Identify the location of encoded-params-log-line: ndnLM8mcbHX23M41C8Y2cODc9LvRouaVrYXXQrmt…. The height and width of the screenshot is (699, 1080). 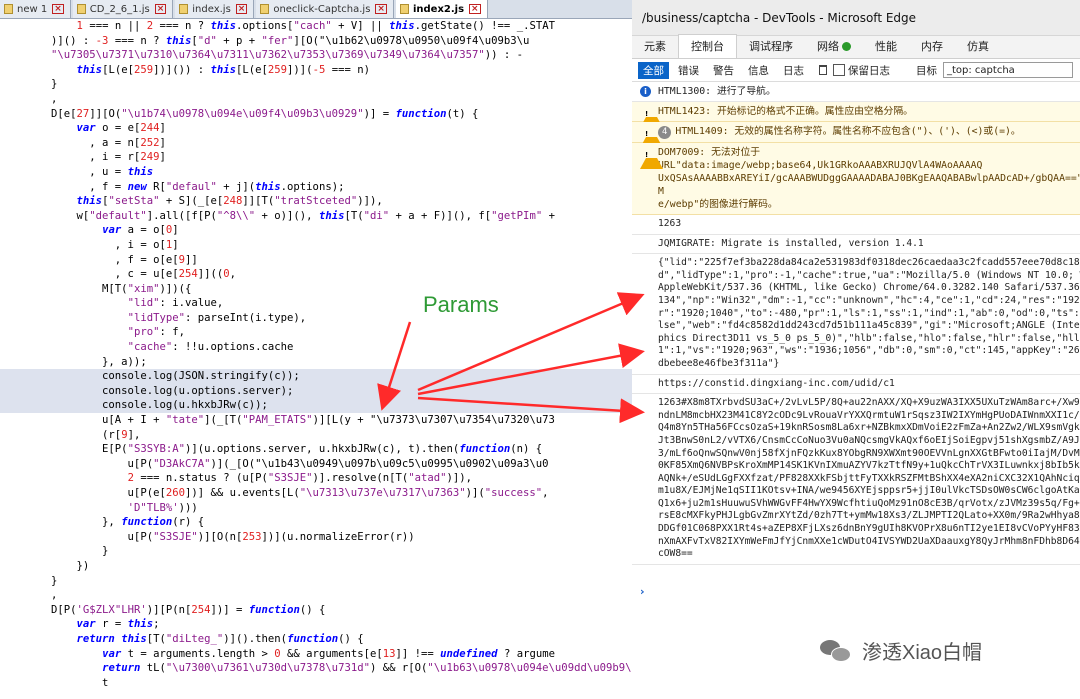
(869, 415).